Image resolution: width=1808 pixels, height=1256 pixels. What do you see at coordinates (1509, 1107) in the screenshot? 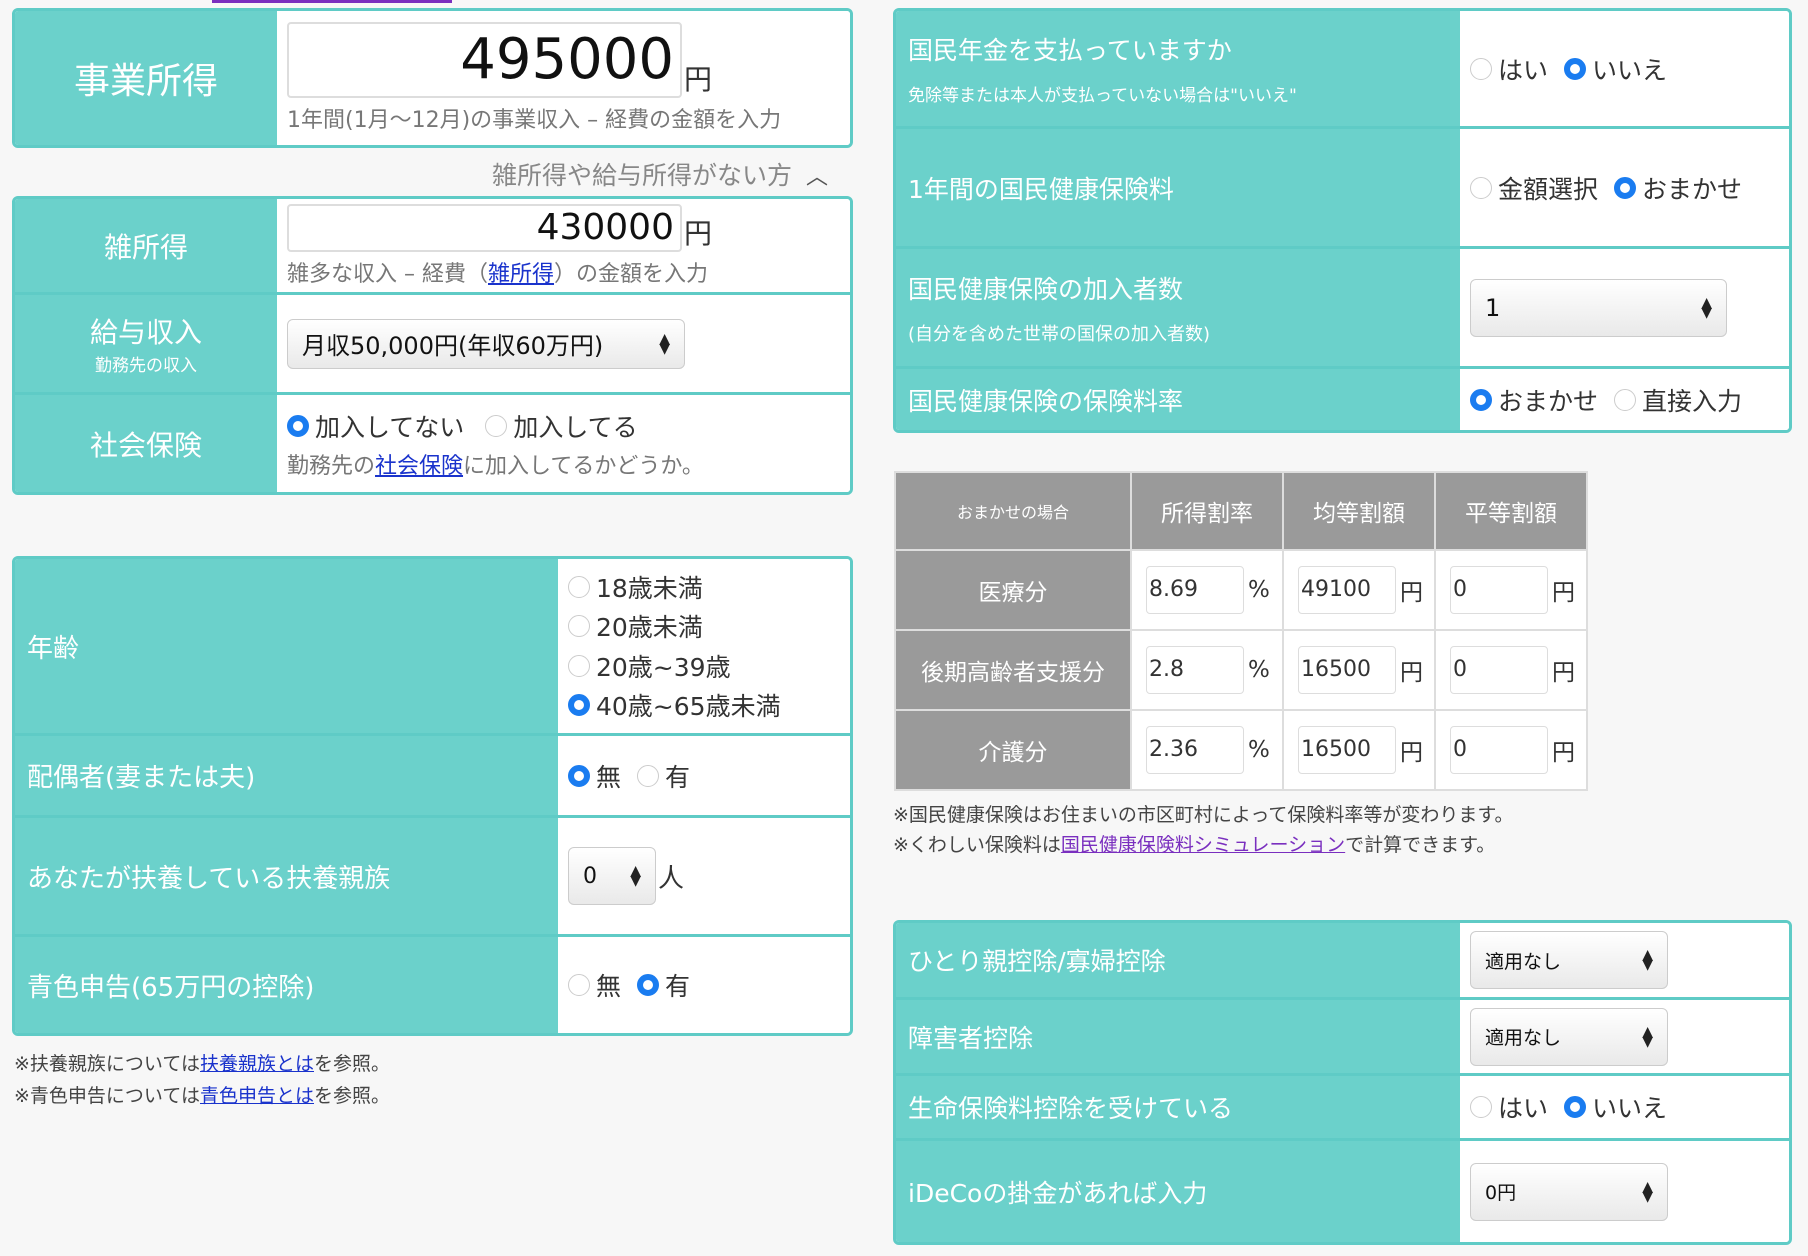
I see `life-insurance-yes-radio: はい` at bounding box center [1509, 1107].